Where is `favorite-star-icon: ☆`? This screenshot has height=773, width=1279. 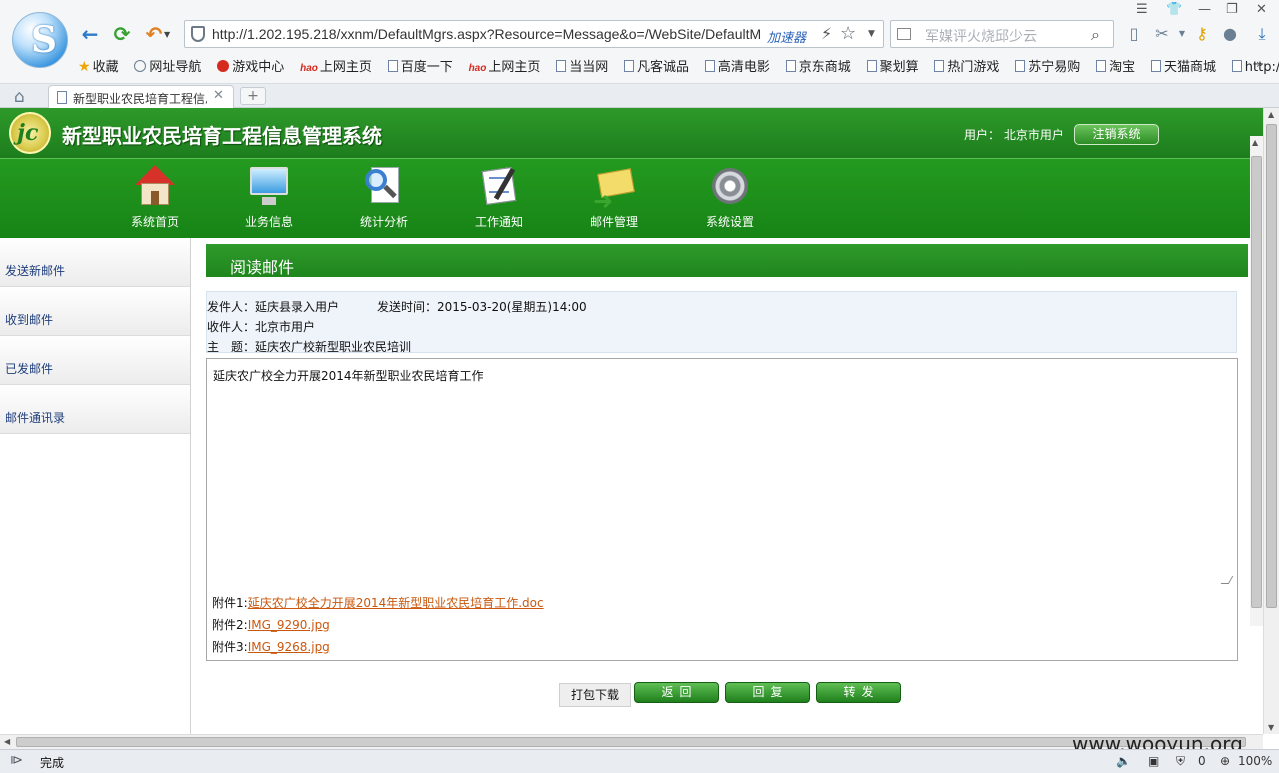
favorite-star-icon: ☆ is located at coordinates (848, 33).